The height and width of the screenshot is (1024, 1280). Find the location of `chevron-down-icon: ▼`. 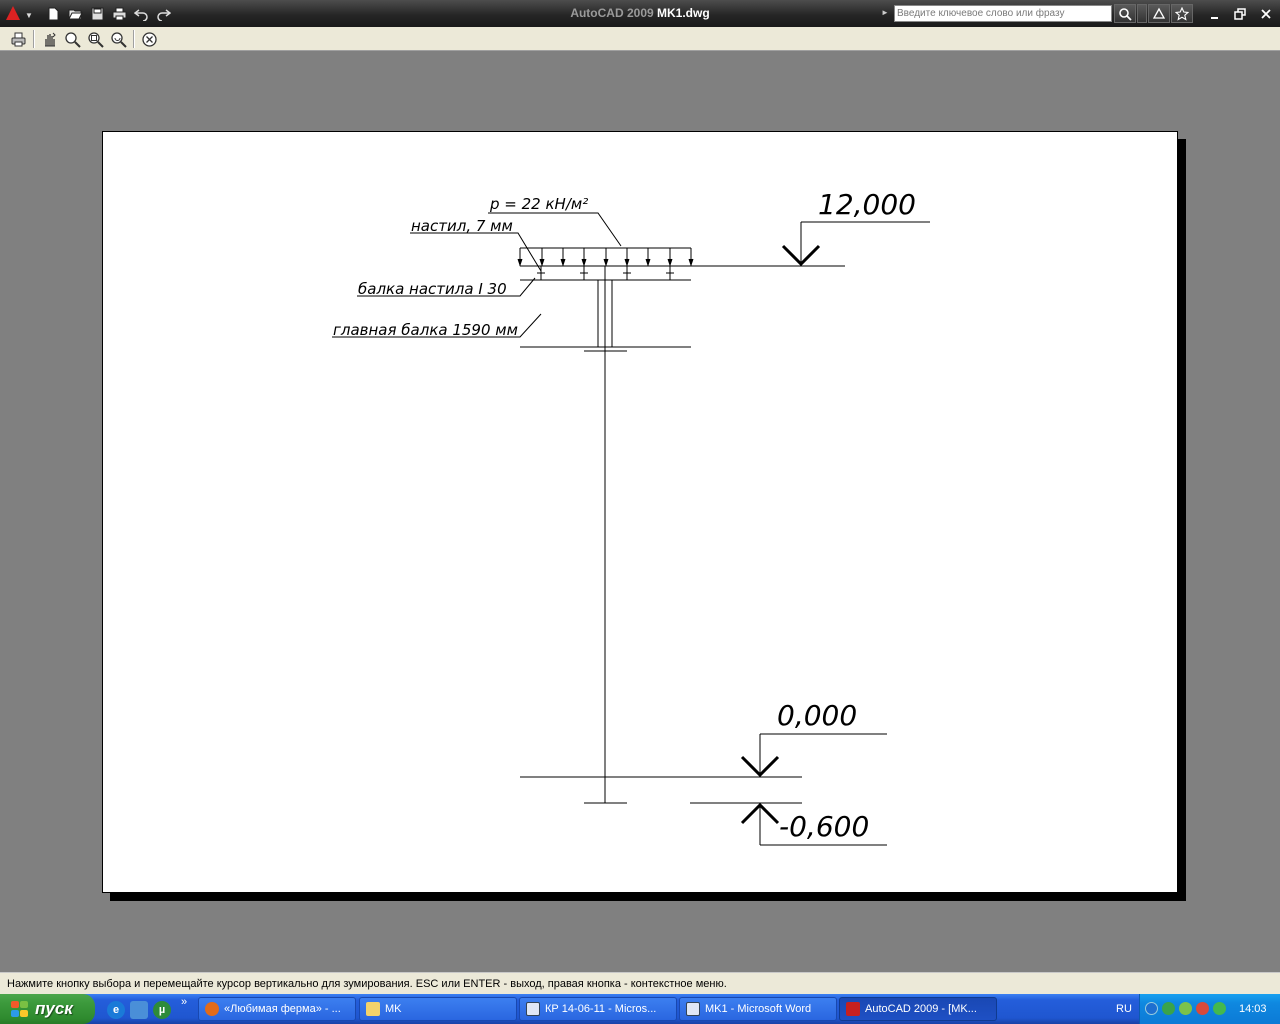

chevron-down-icon: ▼ is located at coordinates (29, 15).